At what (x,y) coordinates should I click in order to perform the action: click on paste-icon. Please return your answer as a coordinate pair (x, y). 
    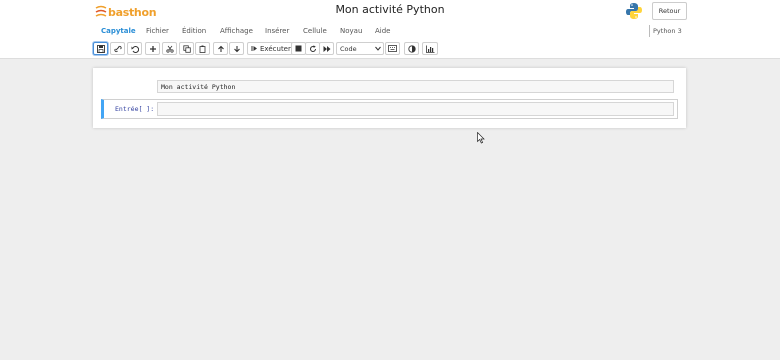
    Looking at the image, I should click on (202, 49).